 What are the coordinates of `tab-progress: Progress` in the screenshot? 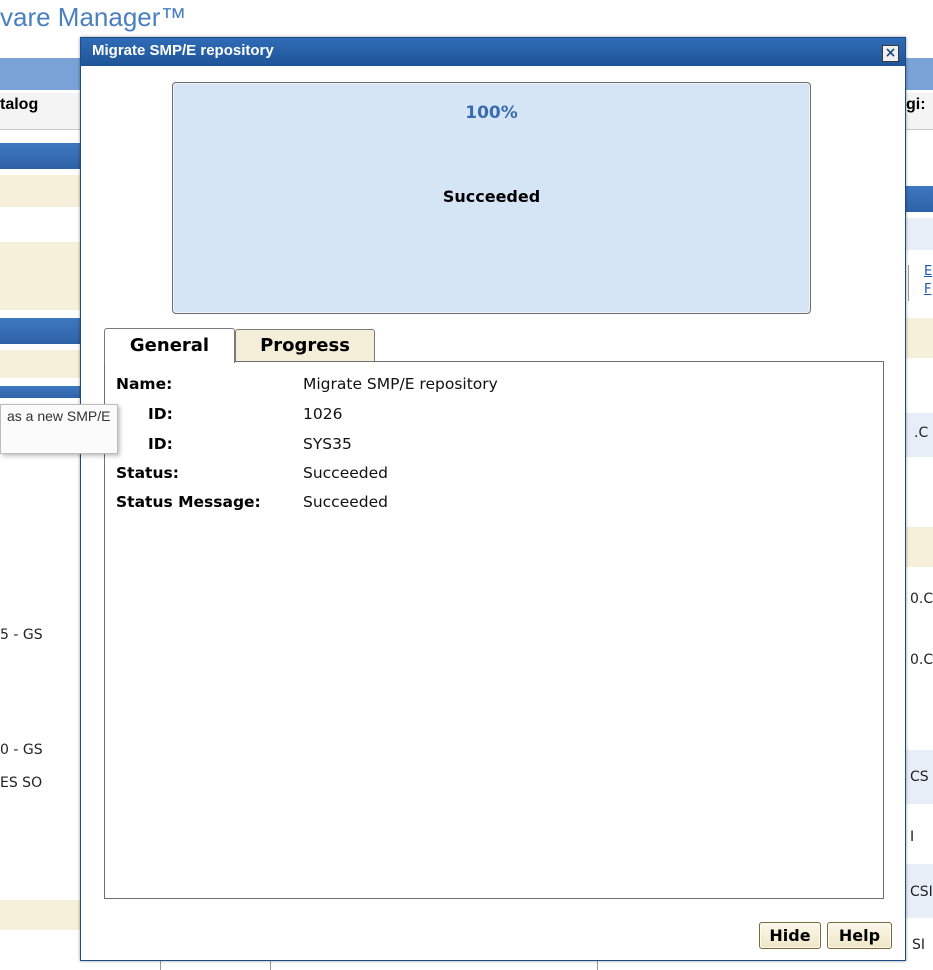 It's located at (305, 345).